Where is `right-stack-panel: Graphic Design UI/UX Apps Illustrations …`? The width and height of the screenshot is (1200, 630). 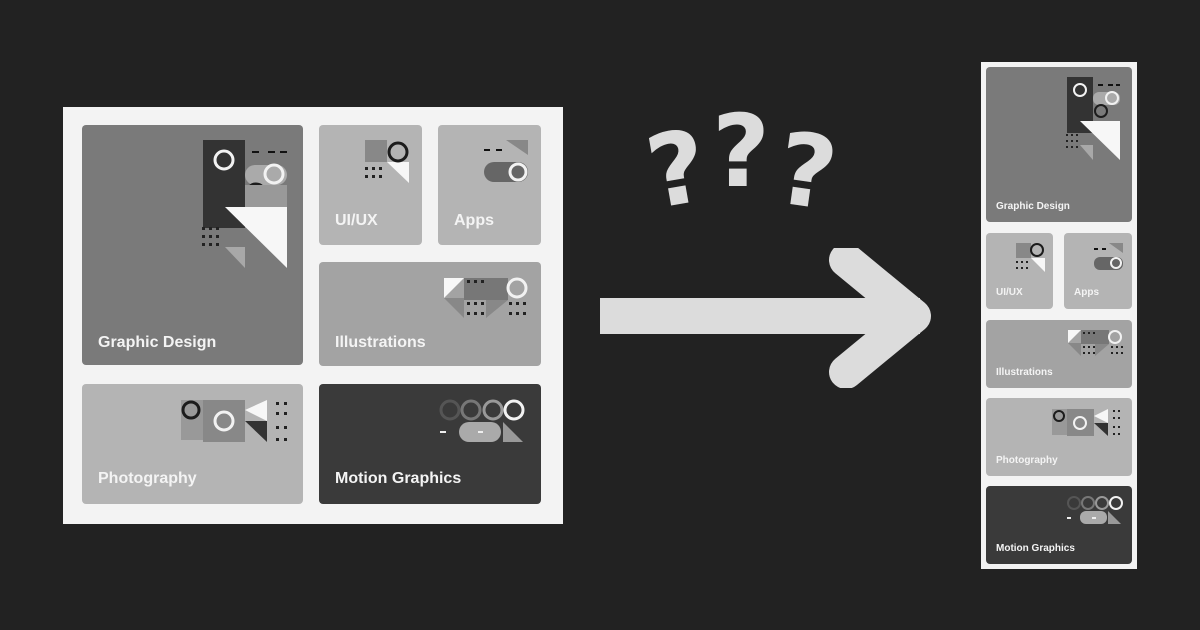 right-stack-panel: Graphic Design UI/UX Apps Illustrations … is located at coordinates (1059, 315).